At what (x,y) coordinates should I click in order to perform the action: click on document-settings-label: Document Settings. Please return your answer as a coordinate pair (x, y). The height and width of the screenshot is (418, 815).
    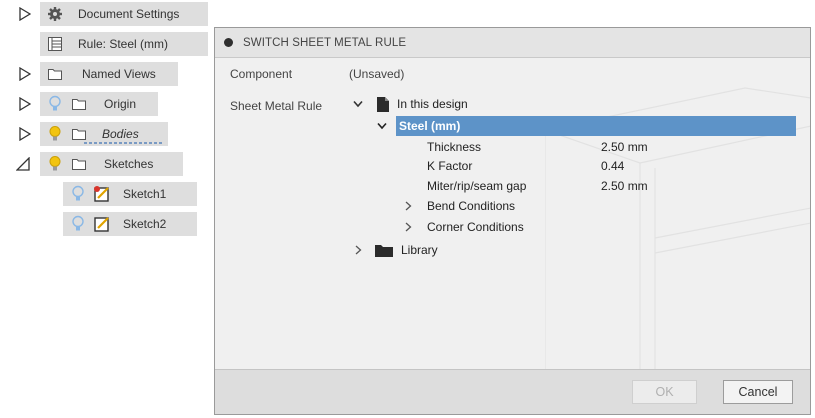
    Looking at the image, I should click on (129, 14).